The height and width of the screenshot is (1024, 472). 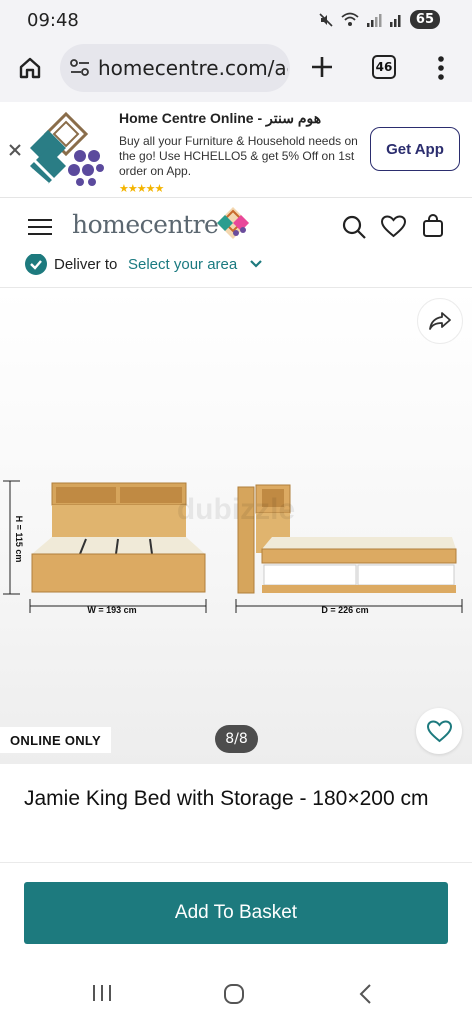 I want to click on height-dimension-label: H = 115 cm, so click(x=19, y=539).